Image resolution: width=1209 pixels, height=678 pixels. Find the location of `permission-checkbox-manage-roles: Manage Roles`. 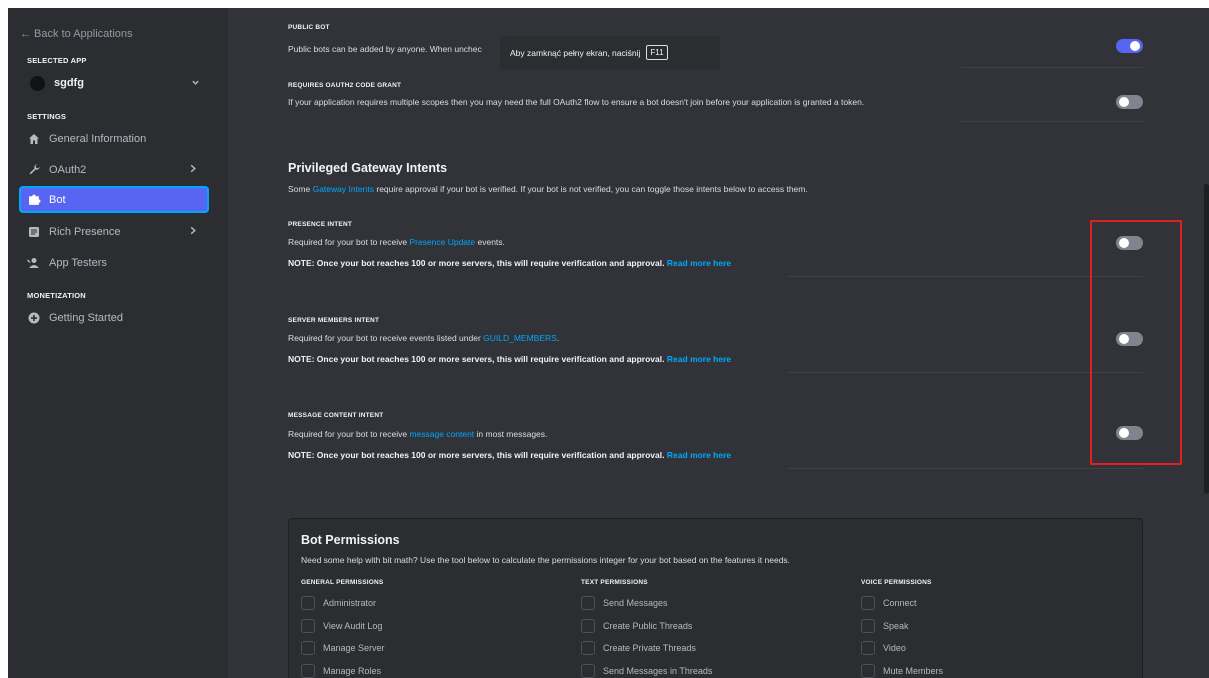

permission-checkbox-manage-roles: Manage Roles is located at coordinates (343, 669).